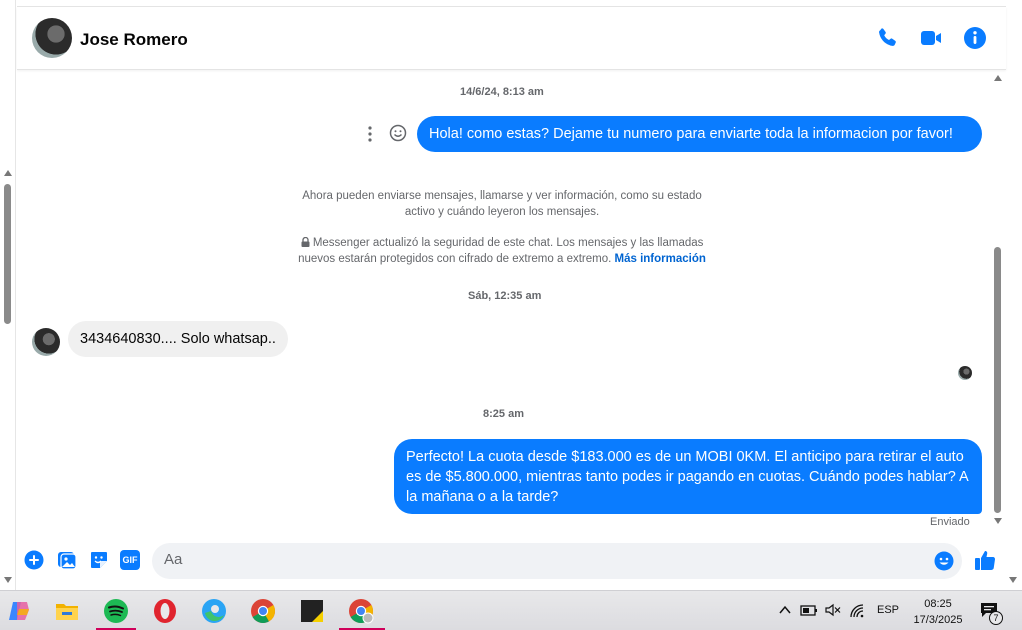  I want to click on message-composer: GIF, so click(511, 561).